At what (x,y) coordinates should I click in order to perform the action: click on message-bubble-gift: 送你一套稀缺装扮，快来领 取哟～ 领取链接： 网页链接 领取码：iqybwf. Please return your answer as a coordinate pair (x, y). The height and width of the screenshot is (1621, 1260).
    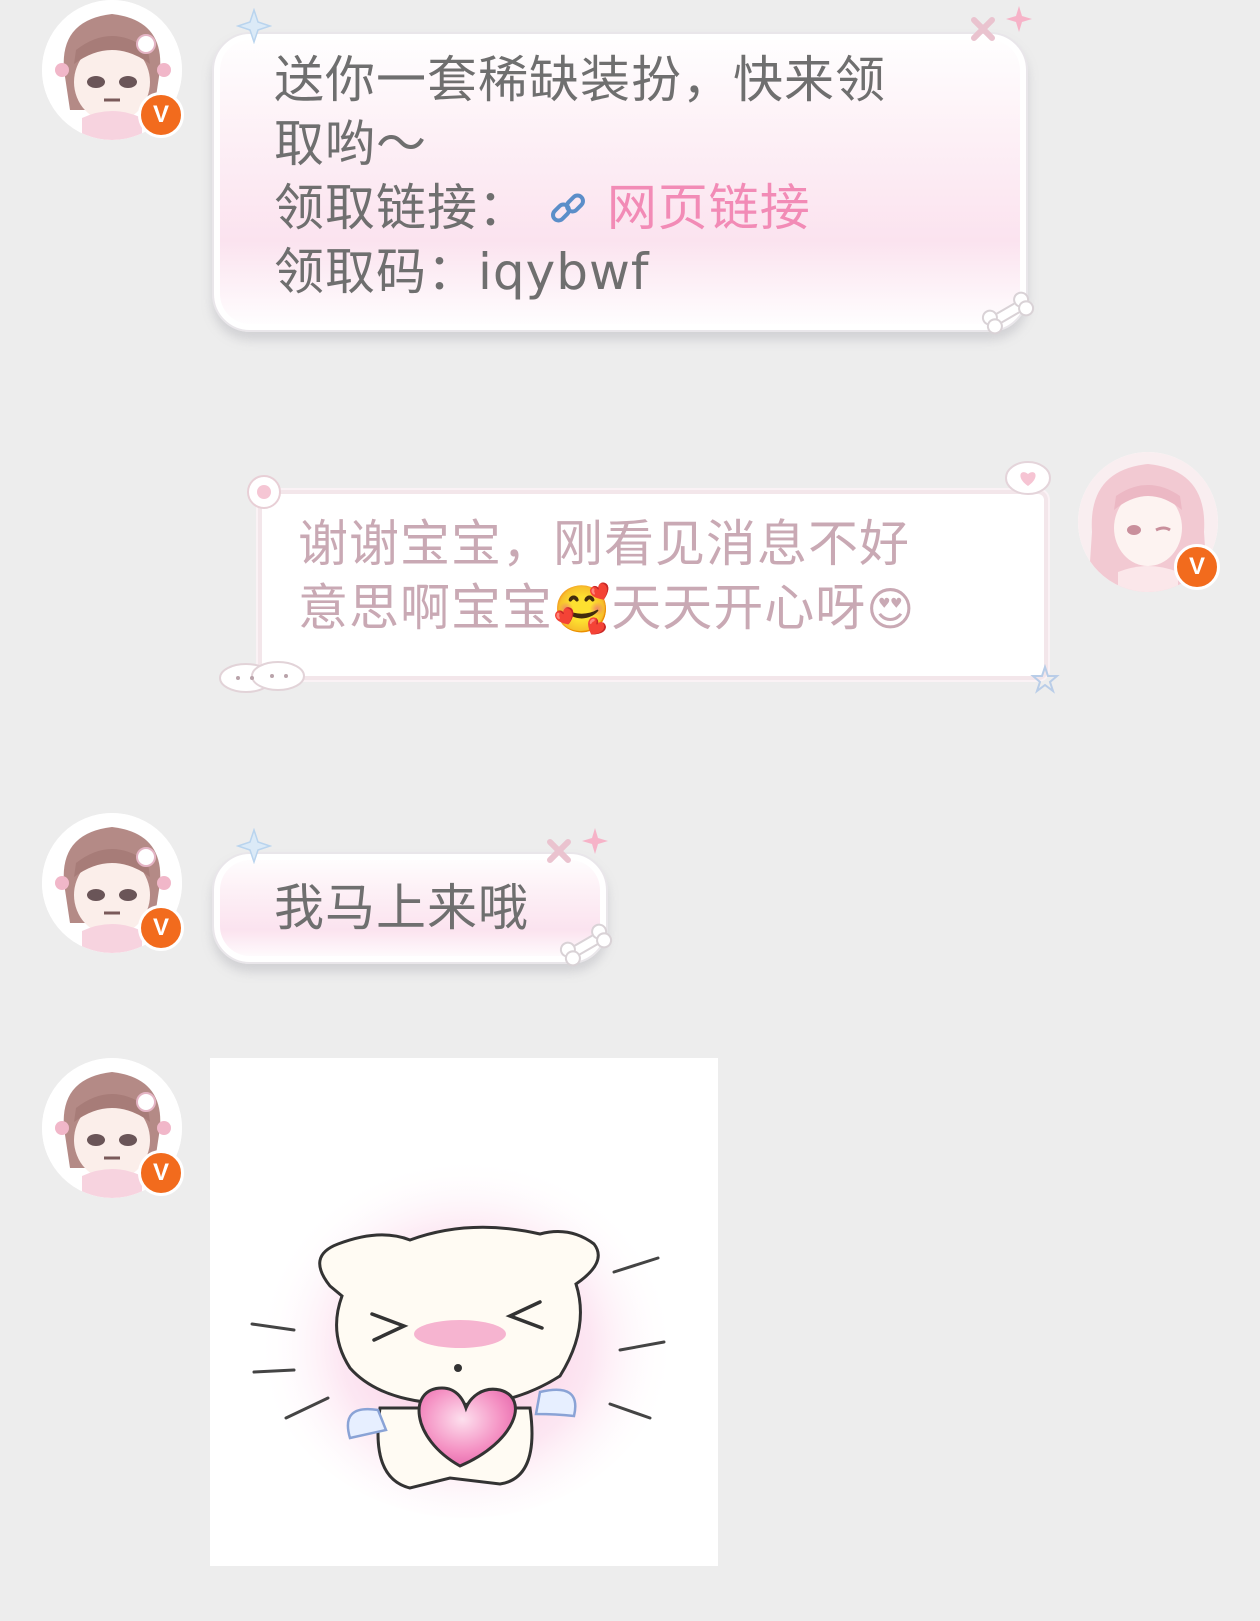
    Looking at the image, I should click on (620, 182).